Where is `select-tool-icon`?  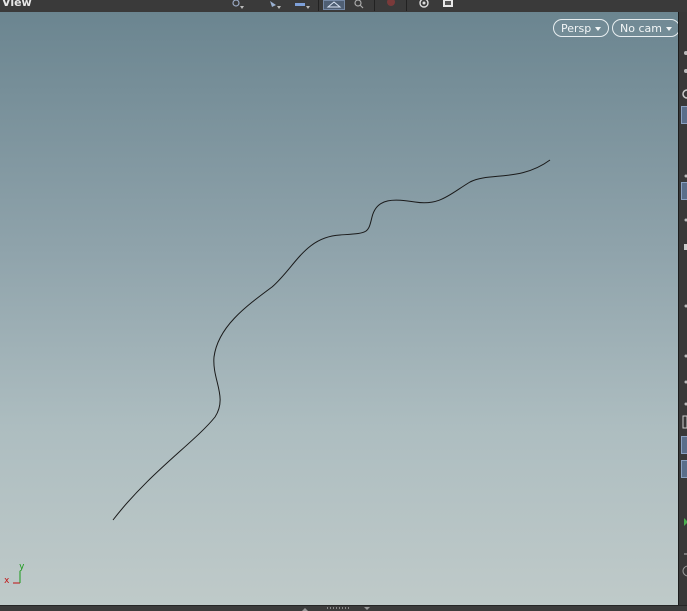 select-tool-icon is located at coordinates (237, 5).